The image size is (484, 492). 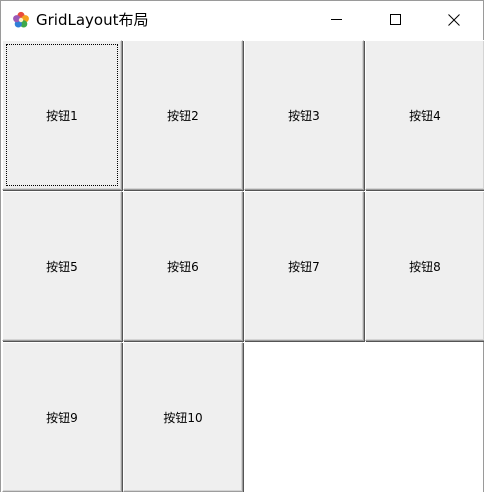 I want to click on minimize-button, so click(x=336, y=19).